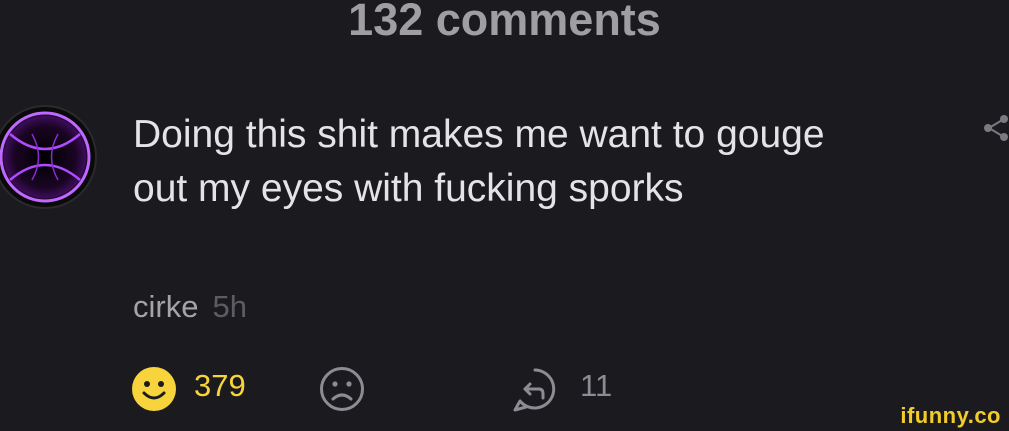 The image size is (1009, 431). What do you see at coordinates (154, 389) in the screenshot?
I see `smile-icon` at bounding box center [154, 389].